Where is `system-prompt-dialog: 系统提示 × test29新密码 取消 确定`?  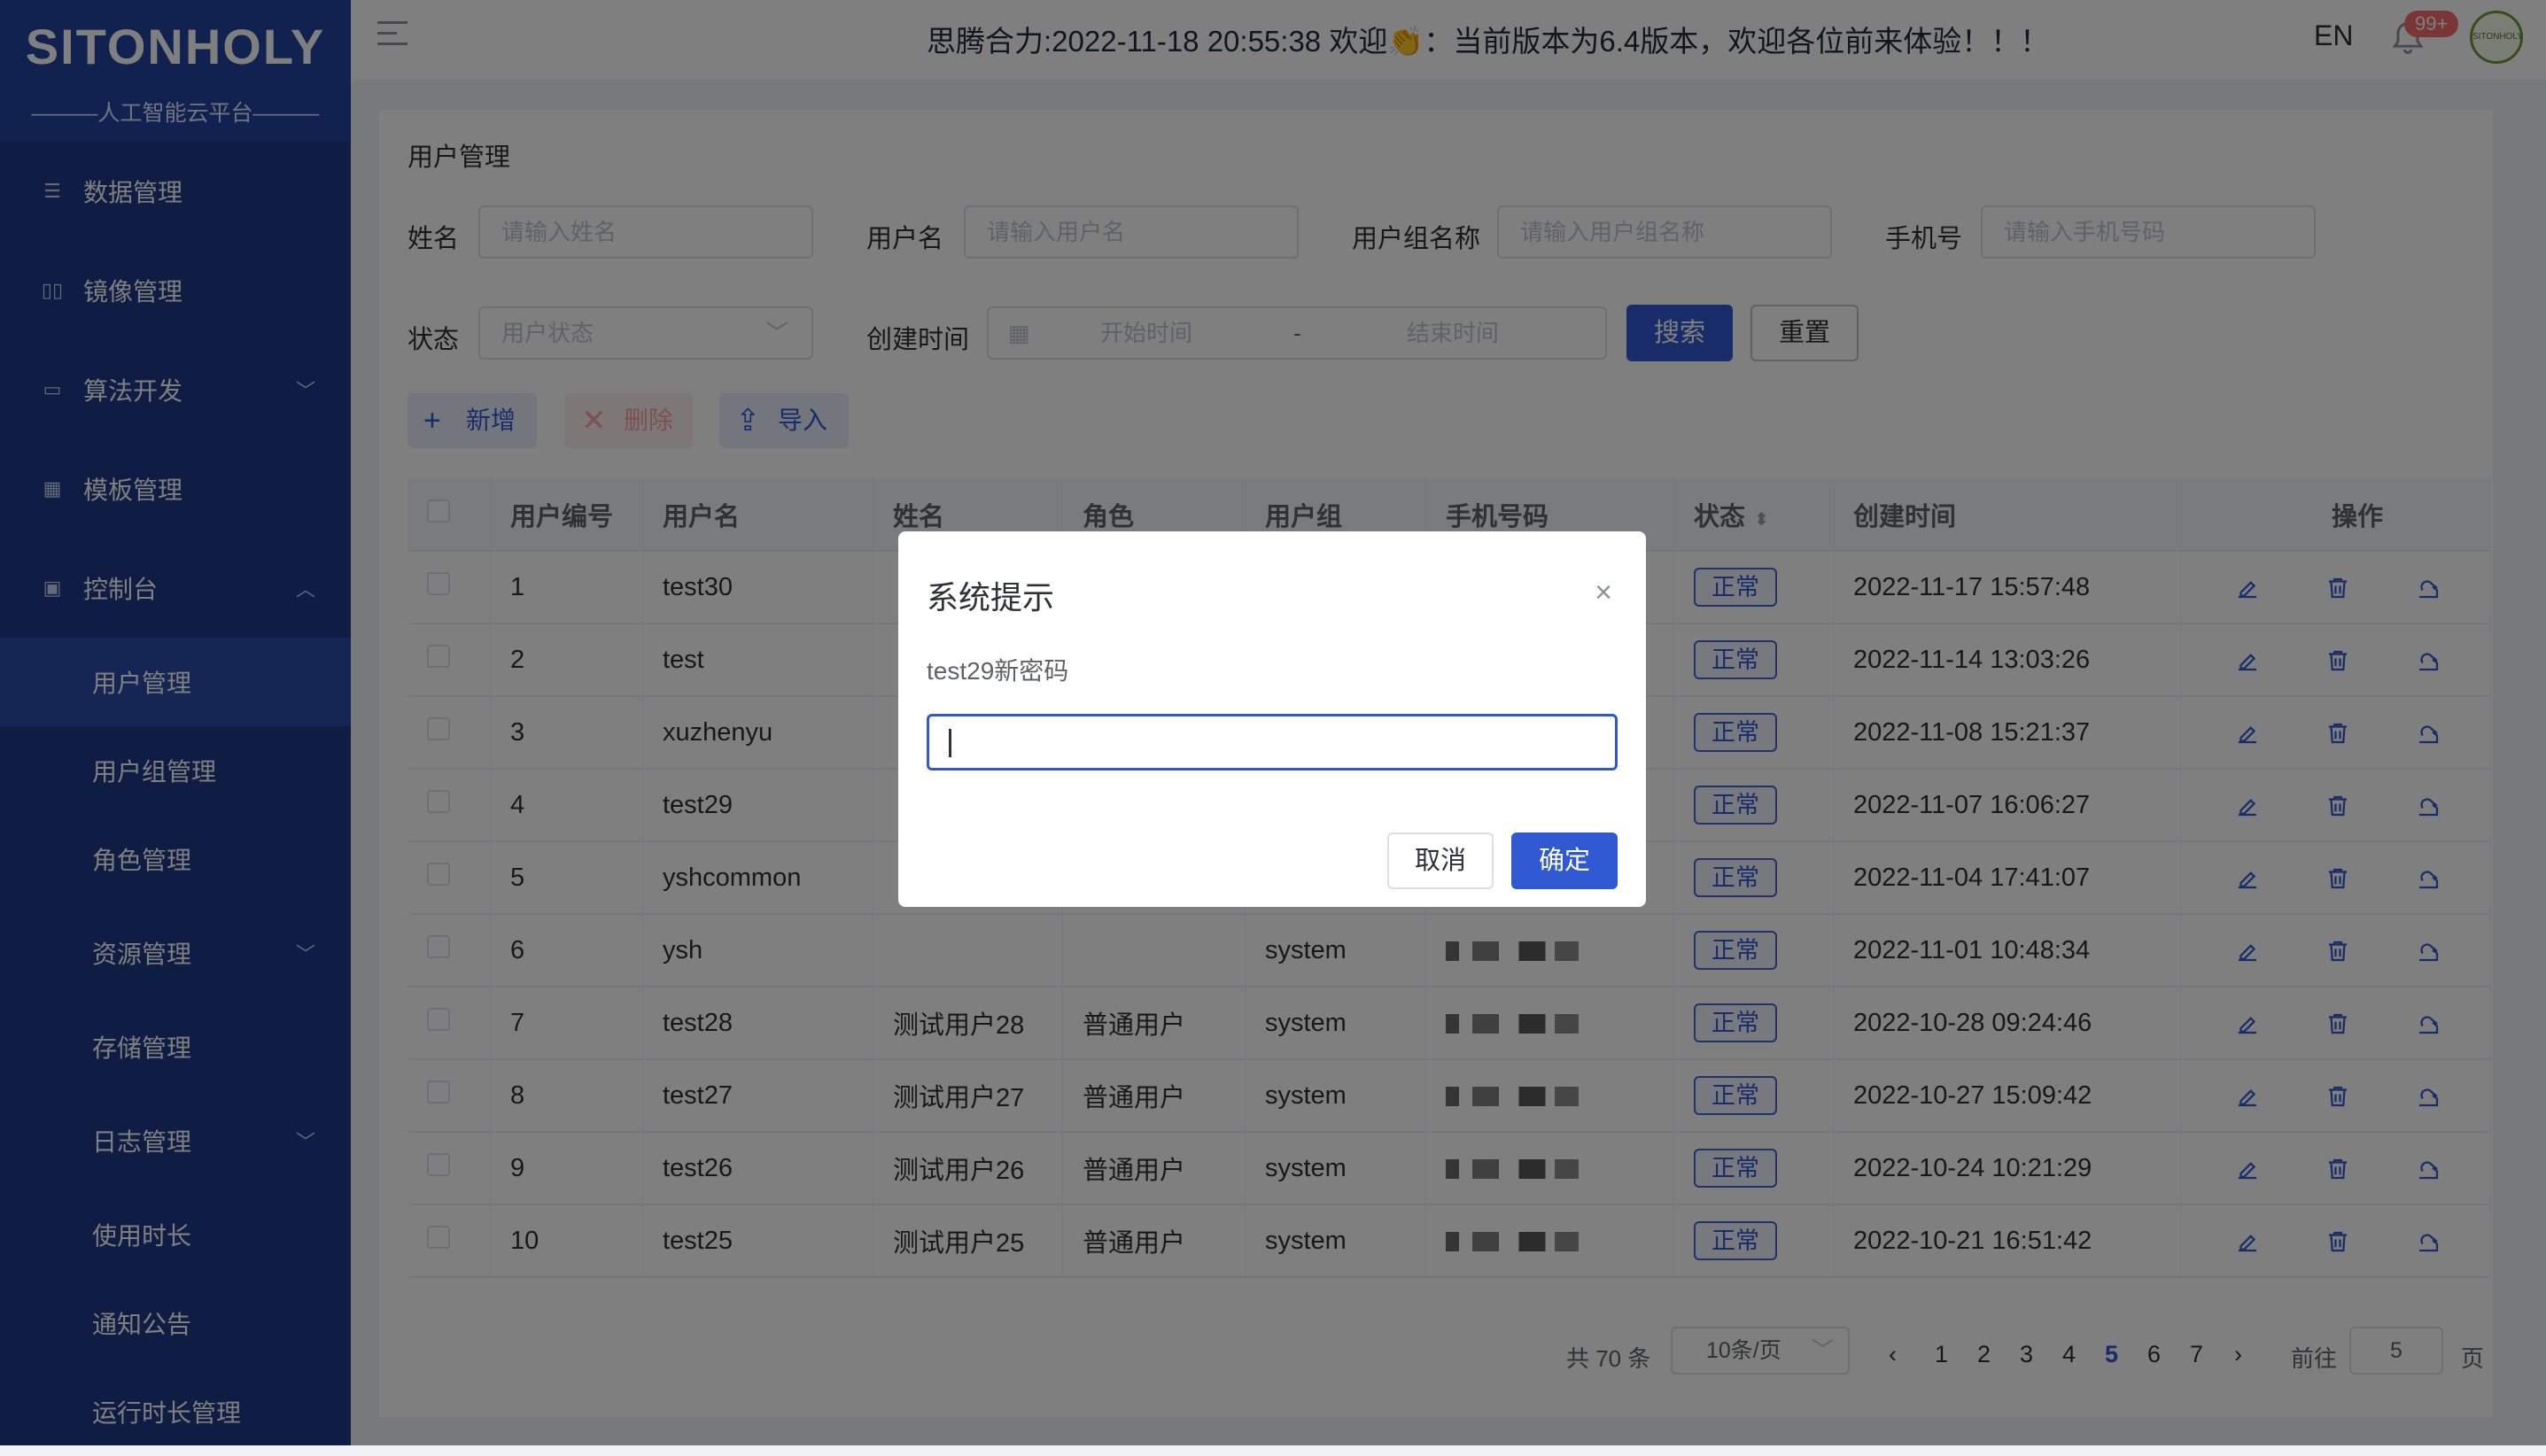 system-prompt-dialog: 系统提示 × test29新密码 取消 确定 is located at coordinates (1272, 719).